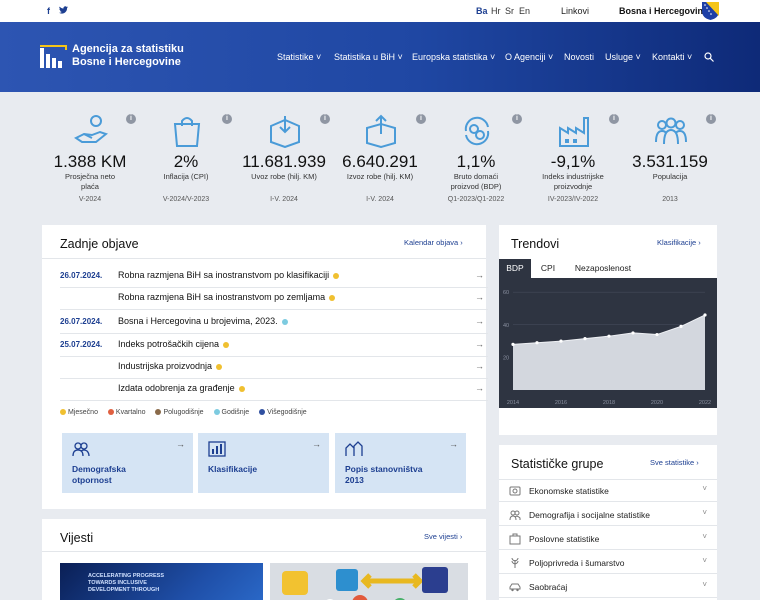 This screenshot has width=760, height=600. I want to click on group-label: Poljoprivreda i šumarstvo, so click(577, 563).